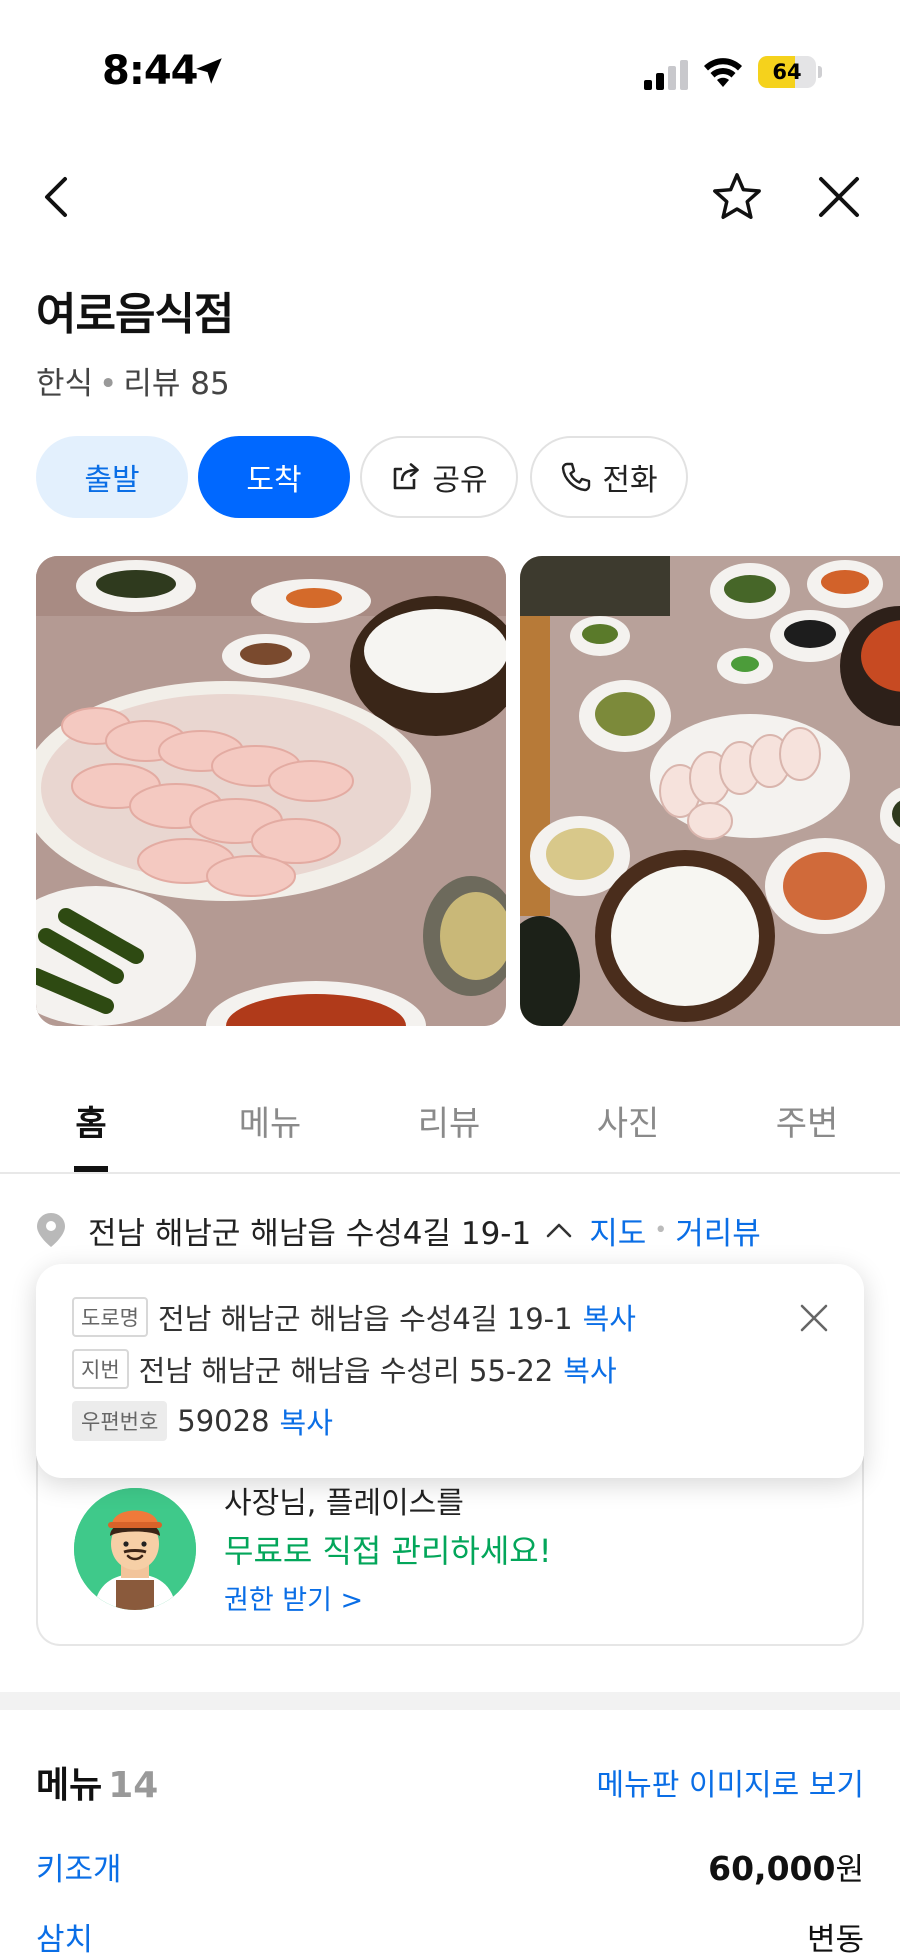 This screenshot has width=900, height=1957. I want to click on section-divider, so click(450, 1701).